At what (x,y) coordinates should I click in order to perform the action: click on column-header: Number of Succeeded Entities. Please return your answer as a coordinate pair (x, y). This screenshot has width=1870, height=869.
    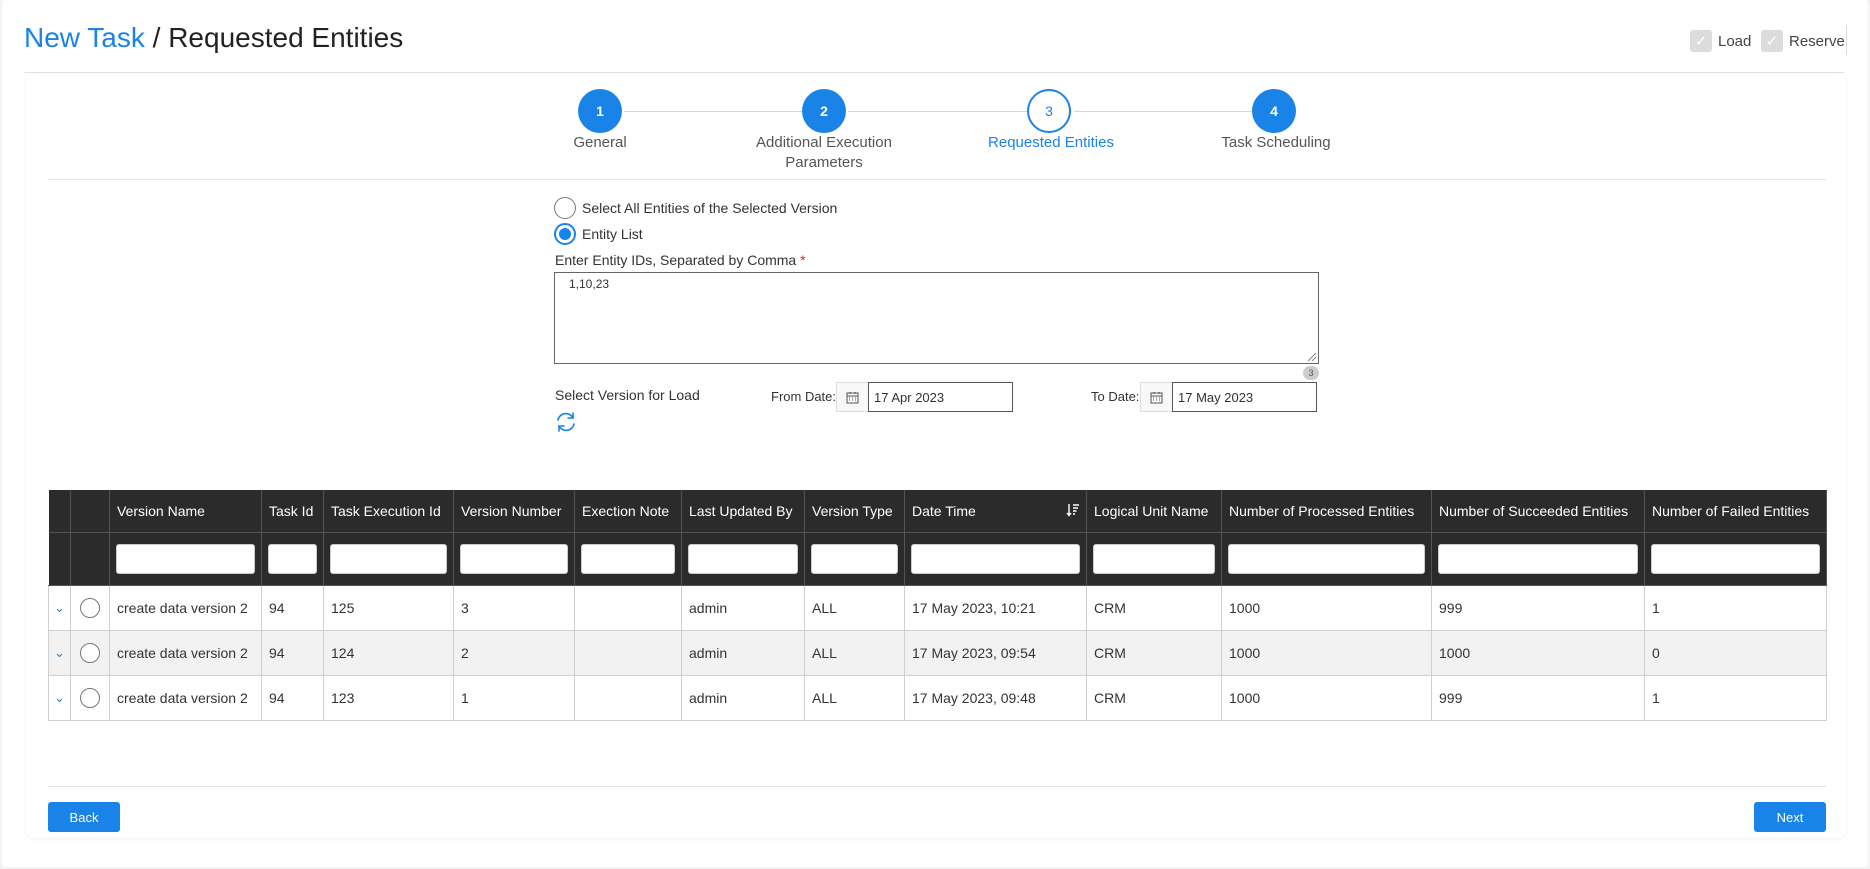
    Looking at the image, I should click on (1538, 511).